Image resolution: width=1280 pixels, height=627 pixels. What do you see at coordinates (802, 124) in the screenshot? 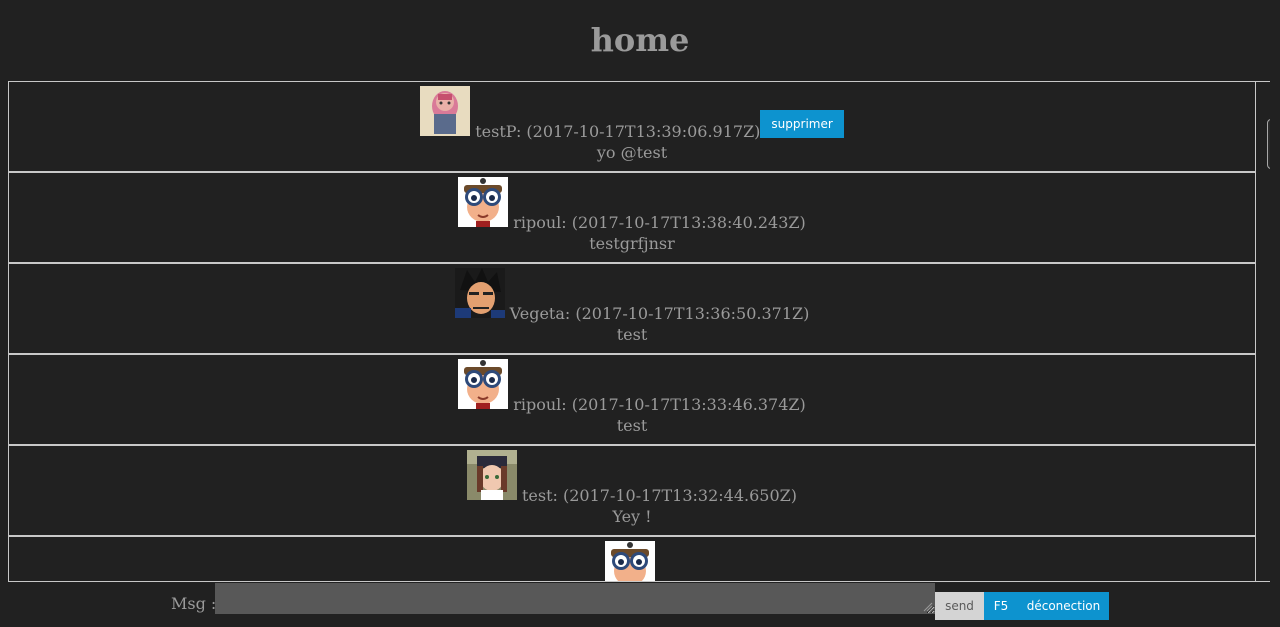
I see `delete-message-button: supprimer` at bounding box center [802, 124].